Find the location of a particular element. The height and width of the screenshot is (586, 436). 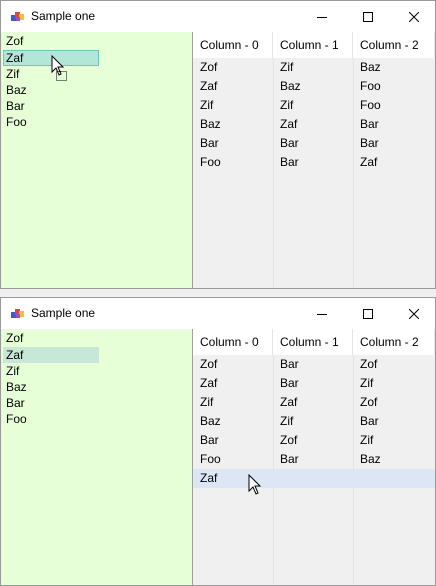

pointer-cursor-icon is located at coordinates (255, 484).